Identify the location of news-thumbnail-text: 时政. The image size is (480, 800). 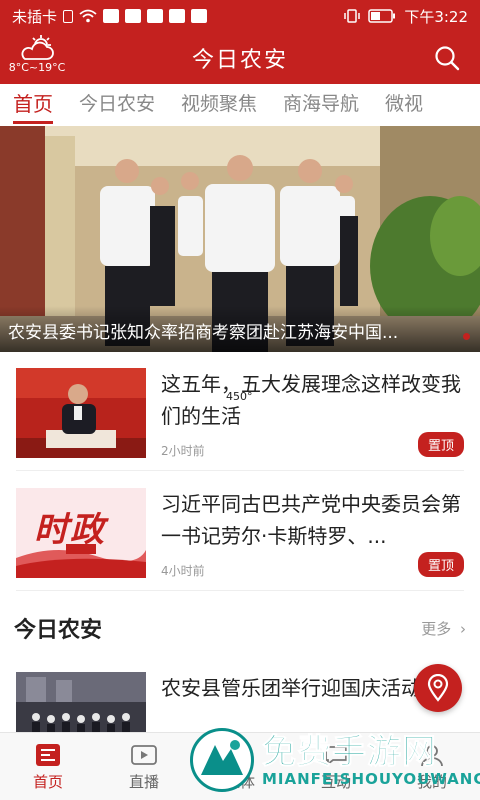
(70, 530).